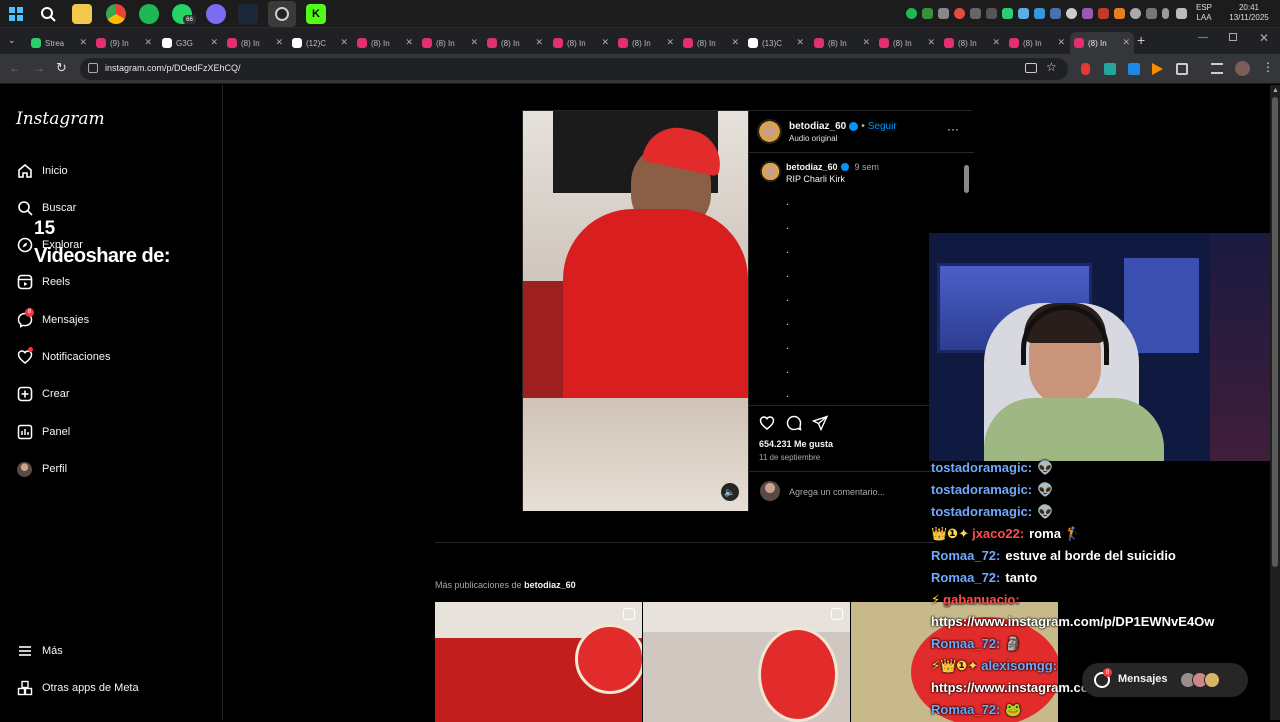 The height and width of the screenshot is (722, 1280). Describe the element at coordinates (82, 14) in the screenshot. I see `file-explorer-icon` at that location.